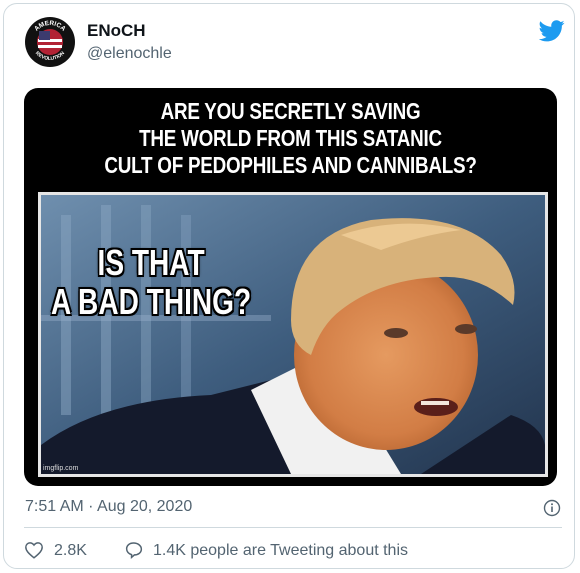 The height and width of the screenshot is (573, 580). Describe the element at coordinates (290, 165) in the screenshot. I see `meme-headline-line: CULT OF PEDOPHILES AND CANNIBALS?` at that location.